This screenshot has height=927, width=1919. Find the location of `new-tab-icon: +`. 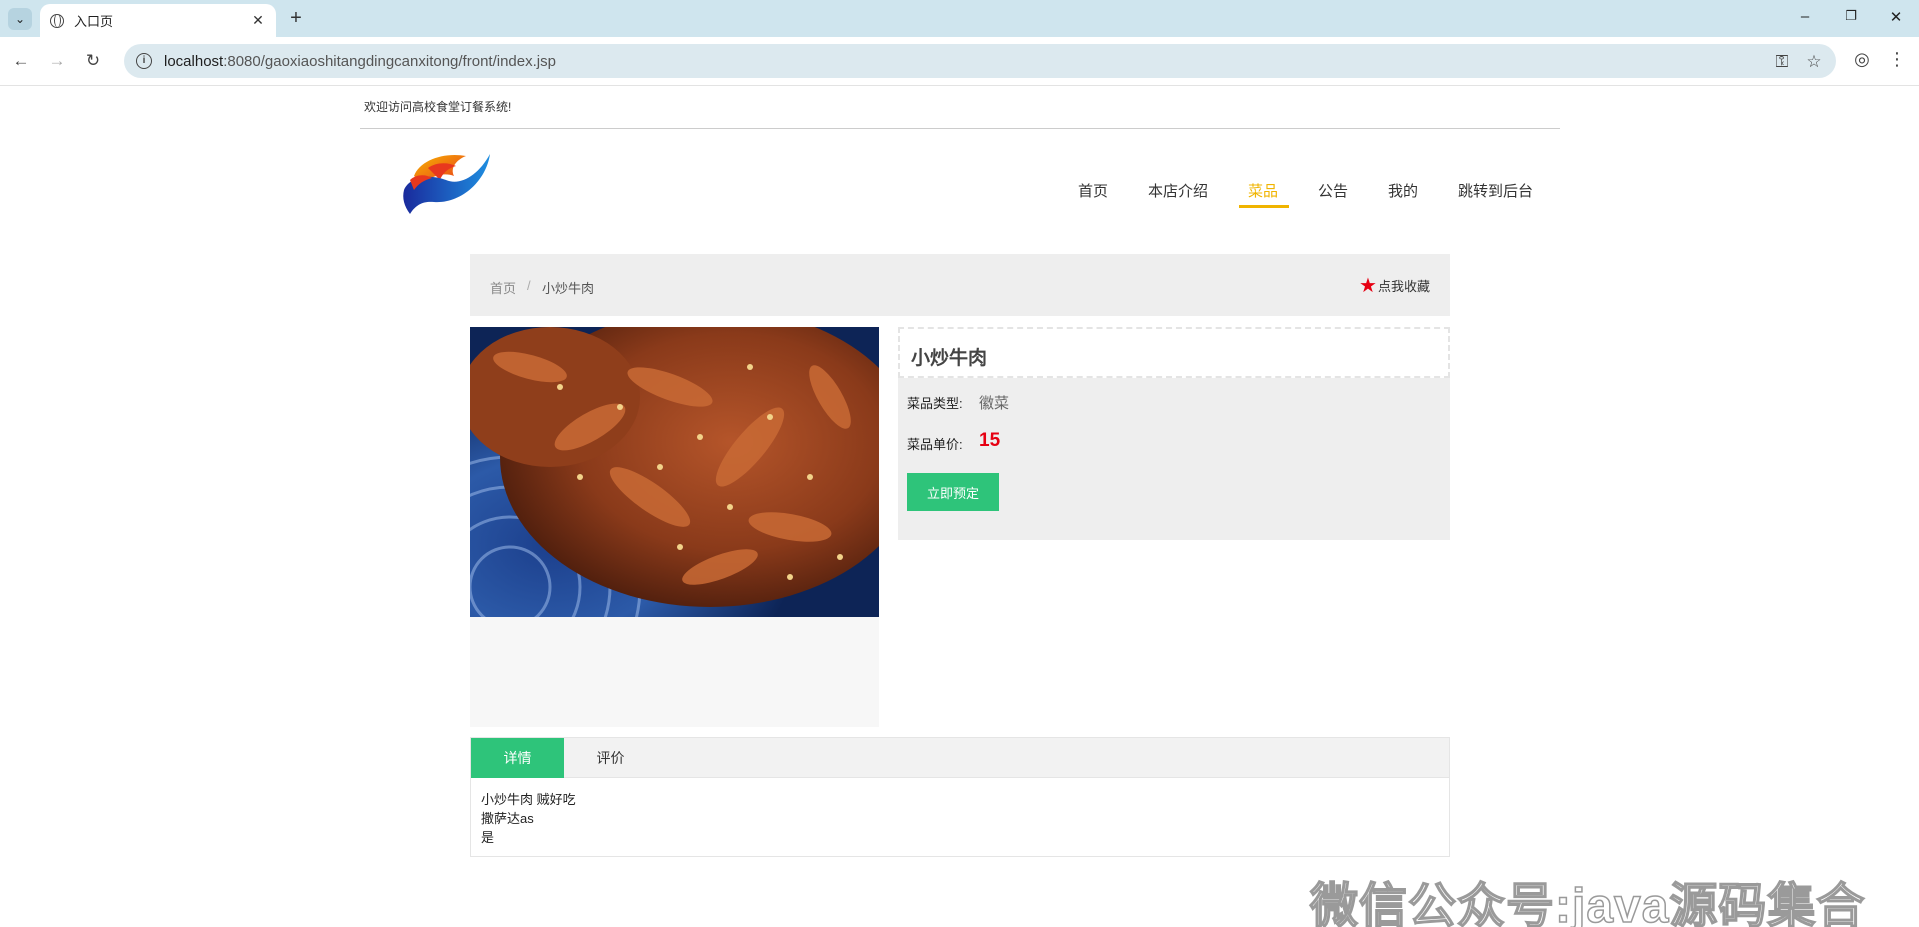

new-tab-icon: + is located at coordinates (296, 18).